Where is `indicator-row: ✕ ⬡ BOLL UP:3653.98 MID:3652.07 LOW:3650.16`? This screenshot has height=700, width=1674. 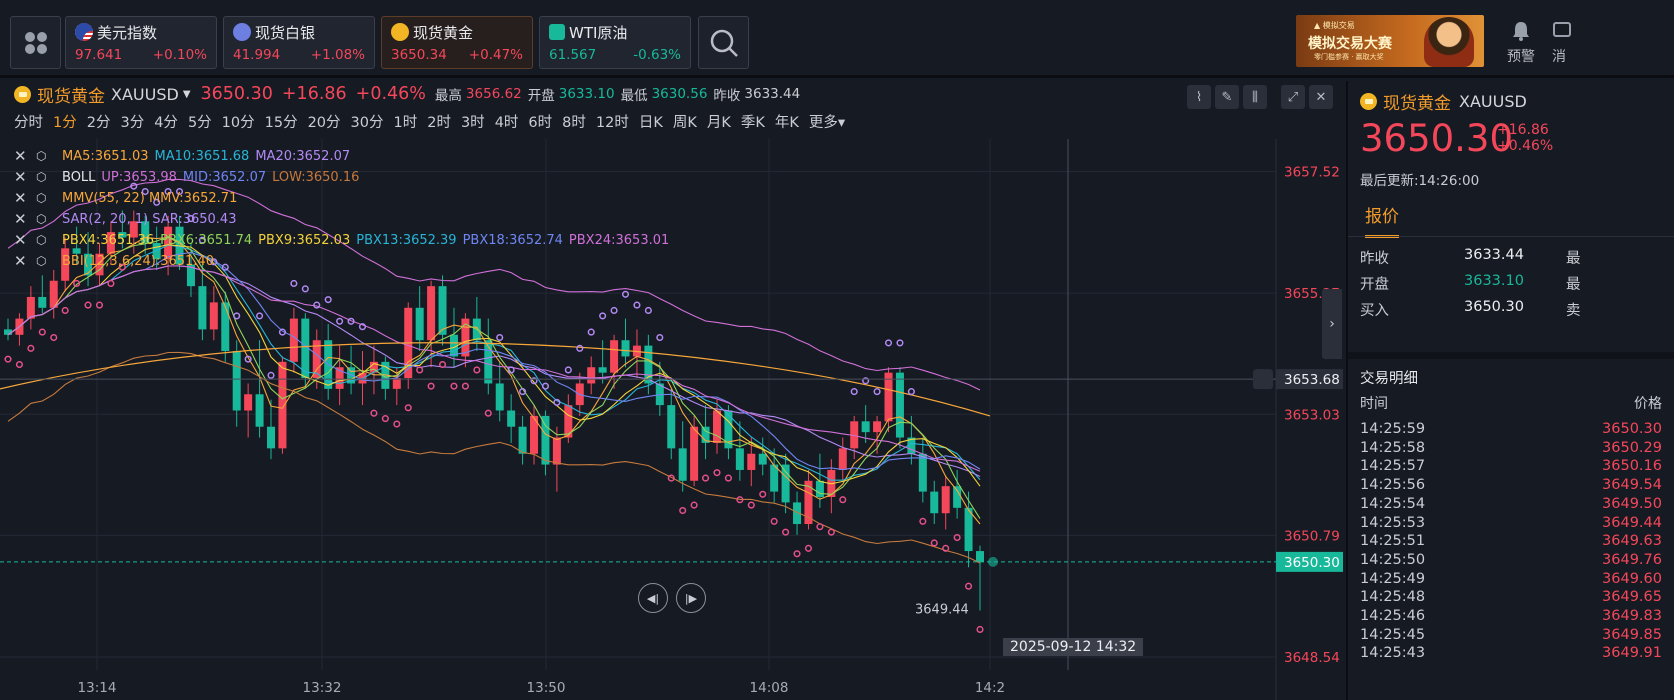 indicator-row: ✕ ⬡ BOLL UP:3653.98 MID:3652.07 LOW:3650.16 is located at coordinates (344, 177).